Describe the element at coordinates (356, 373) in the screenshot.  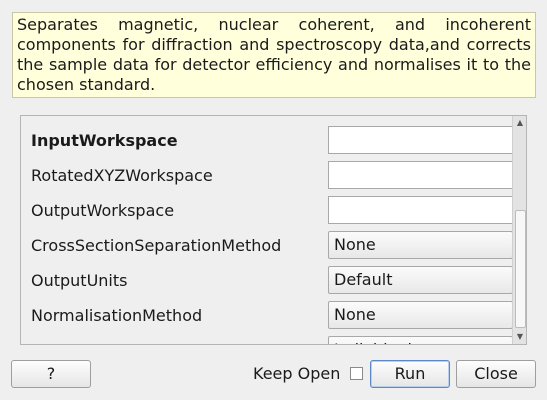
I see `keep-open-checkbox` at that location.